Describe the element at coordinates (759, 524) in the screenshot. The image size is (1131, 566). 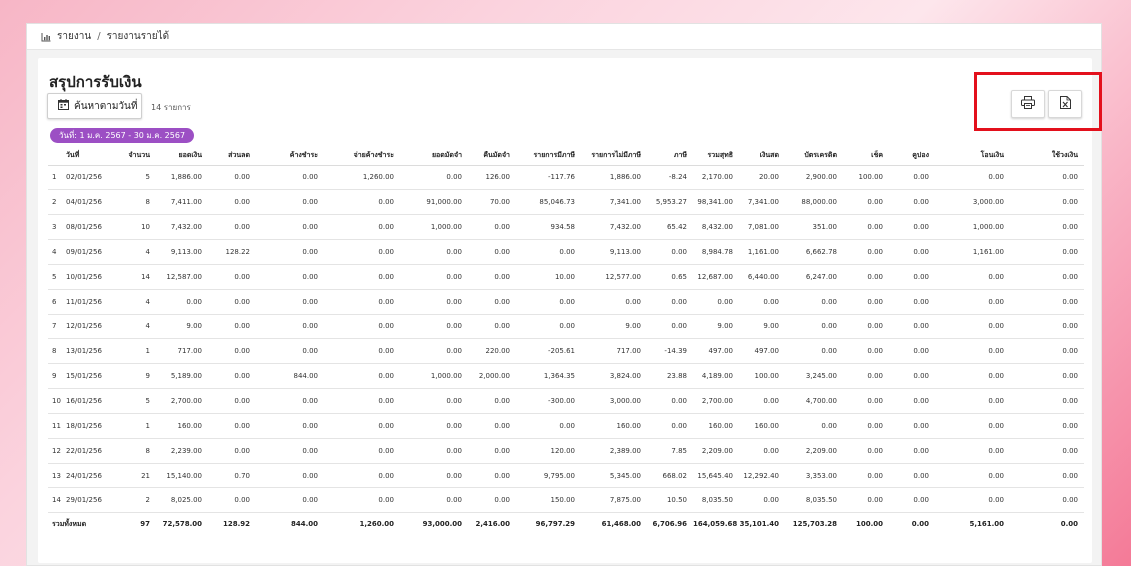
I see `total-cell: 35,101.40` at that location.